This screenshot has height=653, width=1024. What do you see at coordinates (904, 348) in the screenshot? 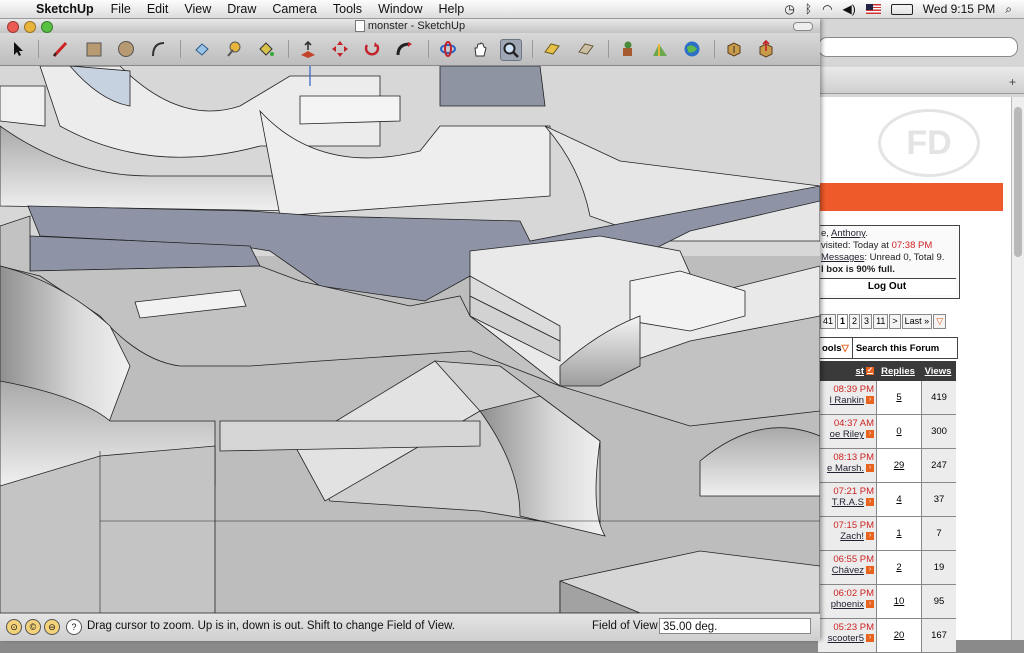
I see `search-forum-menu: Search this Forum` at bounding box center [904, 348].